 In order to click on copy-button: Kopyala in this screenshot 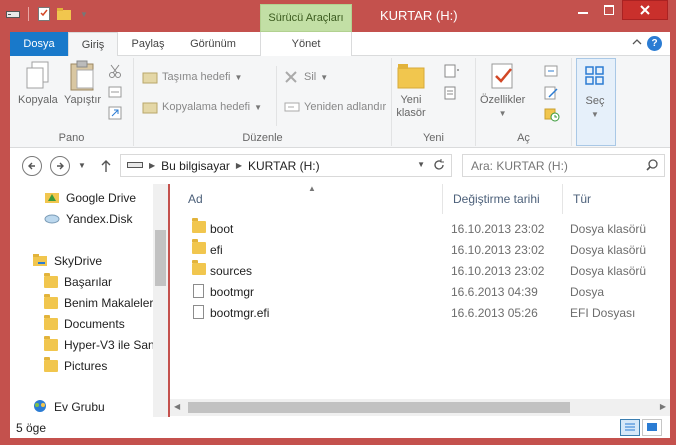, I will do `click(38, 83)`.